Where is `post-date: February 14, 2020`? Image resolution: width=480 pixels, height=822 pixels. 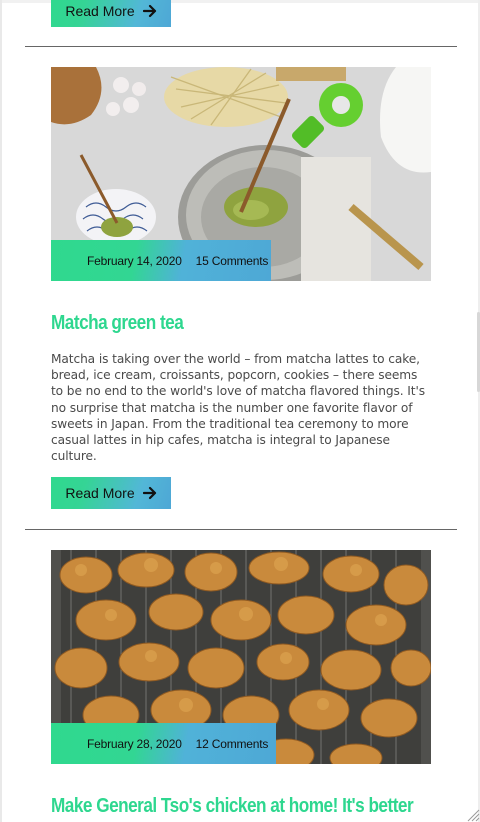 post-date: February 14, 2020 is located at coordinates (116, 261).